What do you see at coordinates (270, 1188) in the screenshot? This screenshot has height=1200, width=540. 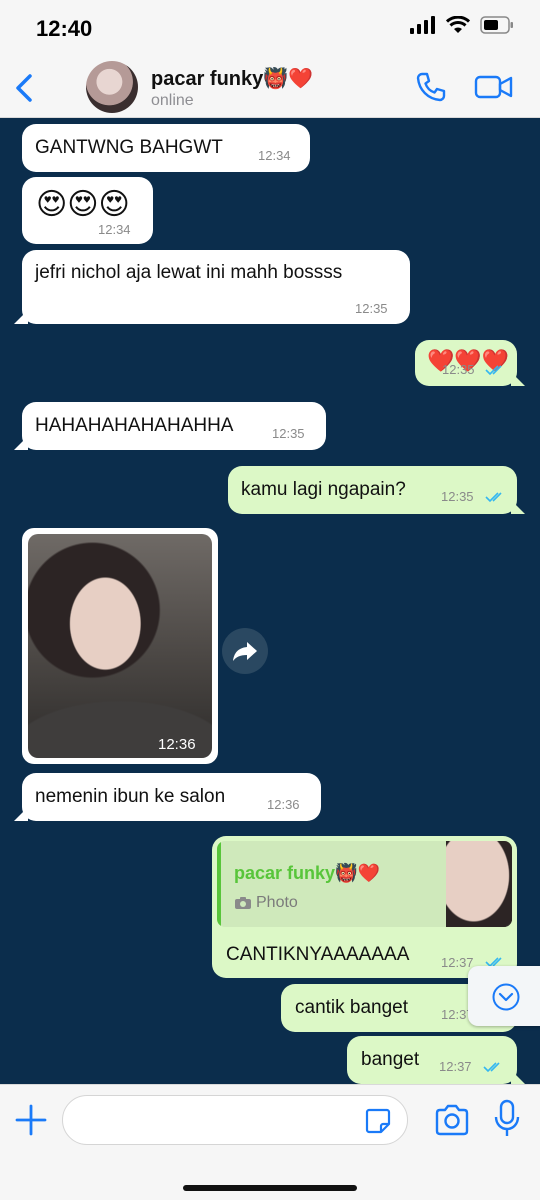 I see `home-indicator` at bounding box center [270, 1188].